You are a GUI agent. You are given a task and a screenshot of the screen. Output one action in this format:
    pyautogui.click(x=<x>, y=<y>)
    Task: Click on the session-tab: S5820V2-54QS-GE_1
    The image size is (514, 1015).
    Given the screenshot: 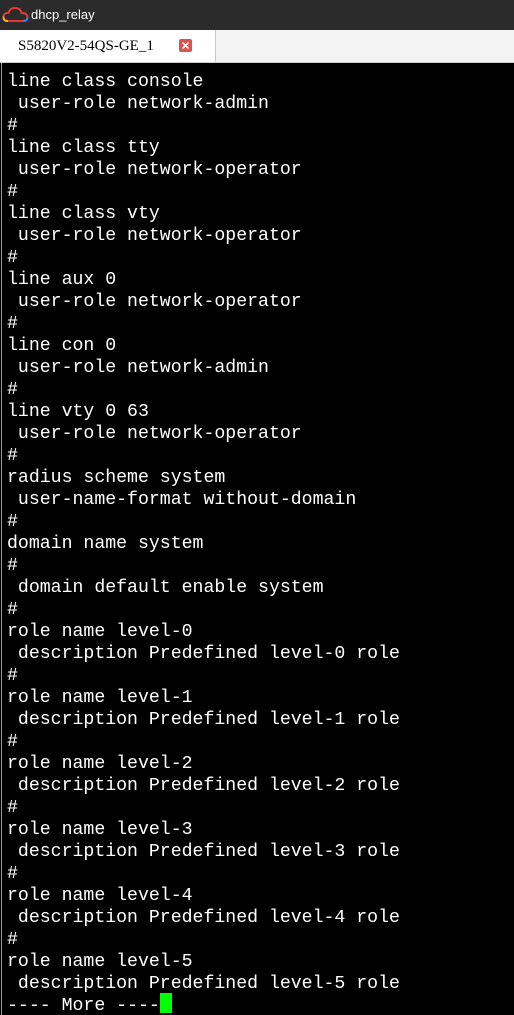 What is the action you would take?
    pyautogui.click(x=108, y=46)
    